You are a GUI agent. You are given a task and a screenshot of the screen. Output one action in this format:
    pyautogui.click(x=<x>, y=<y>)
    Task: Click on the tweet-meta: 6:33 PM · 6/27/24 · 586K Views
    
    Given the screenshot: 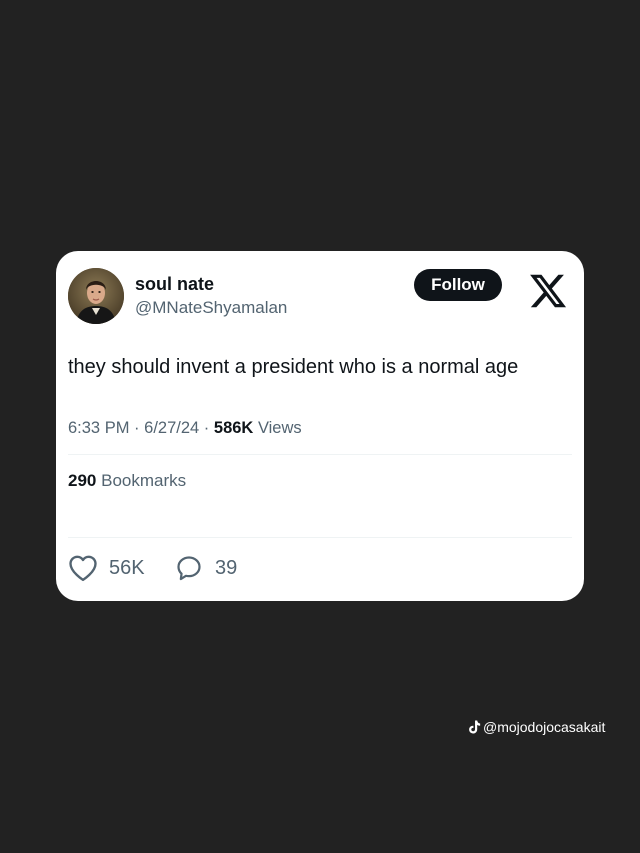 What is the action you would take?
    pyautogui.click(x=185, y=428)
    